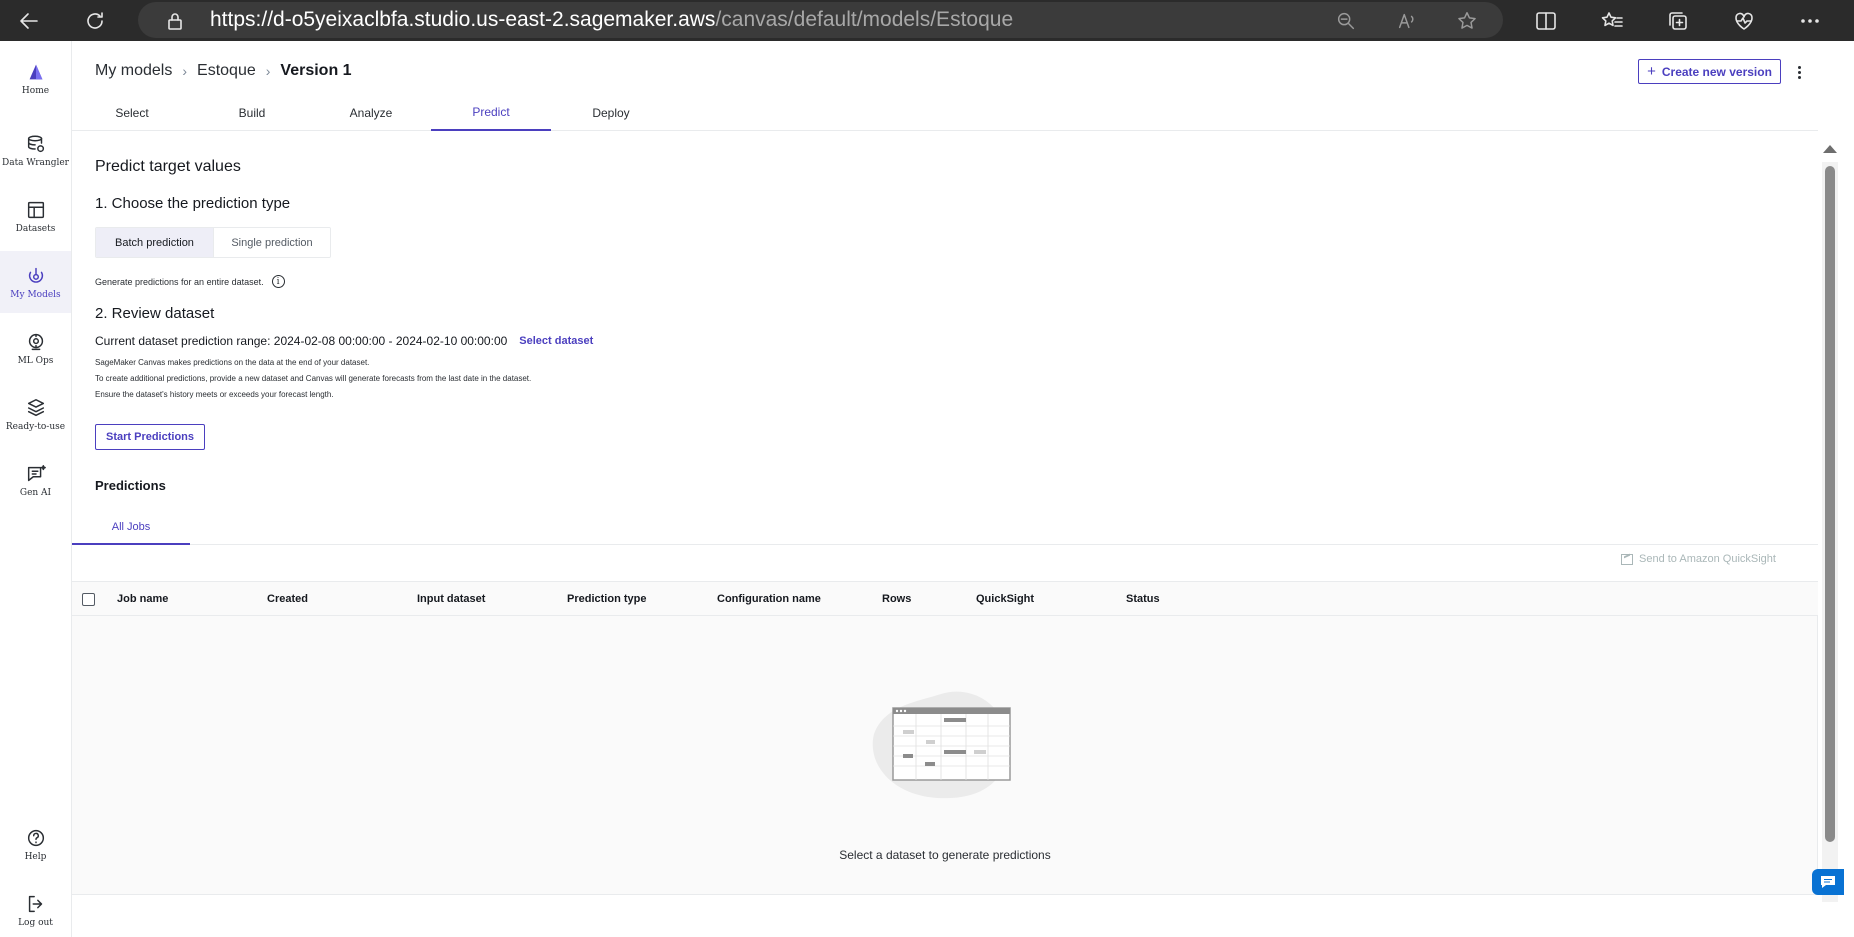 This screenshot has height=937, width=1854. I want to click on datasets-icon, so click(35, 209).